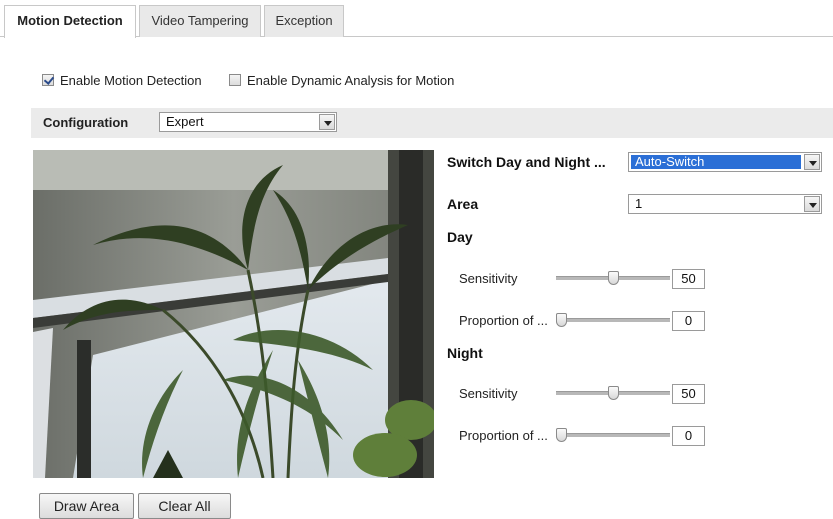 The height and width of the screenshot is (519, 833). What do you see at coordinates (86, 506) in the screenshot?
I see `draw-area-button: Draw Area` at bounding box center [86, 506].